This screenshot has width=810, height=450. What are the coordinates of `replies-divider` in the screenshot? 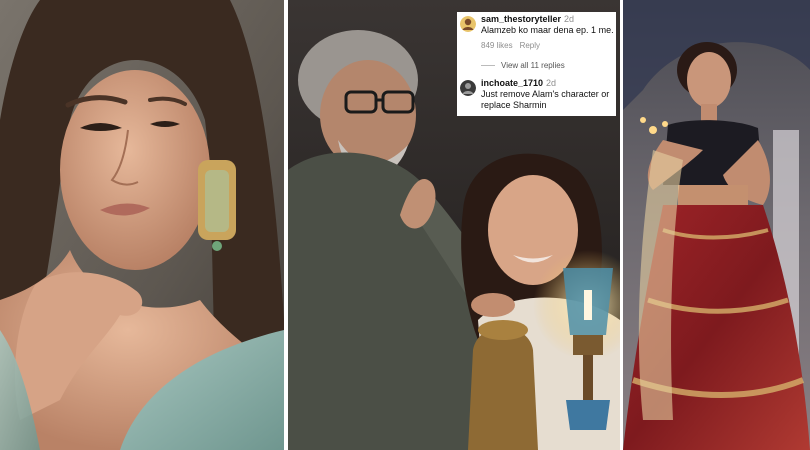 It's located at (488, 66).